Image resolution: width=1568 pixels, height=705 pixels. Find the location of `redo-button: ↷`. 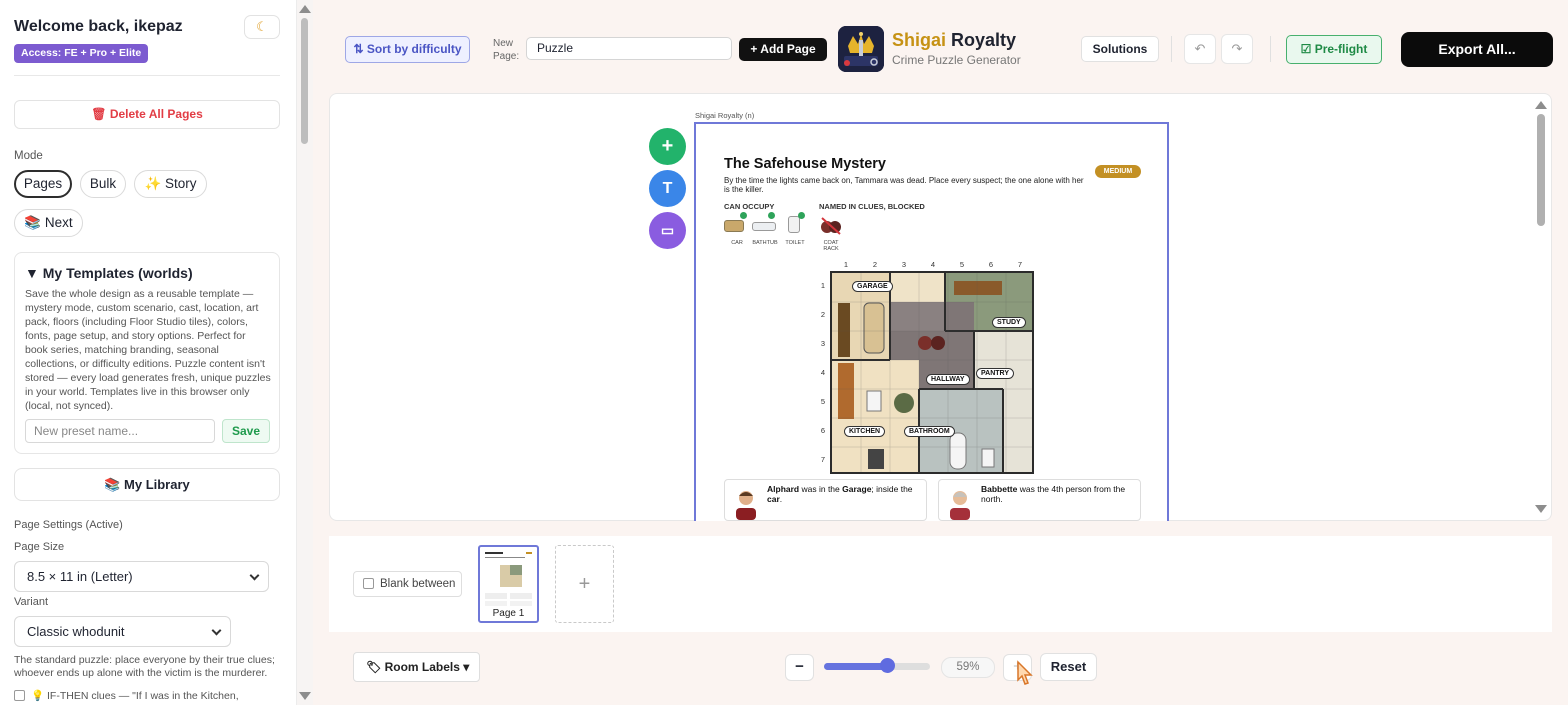

redo-button: ↷ is located at coordinates (1237, 49).